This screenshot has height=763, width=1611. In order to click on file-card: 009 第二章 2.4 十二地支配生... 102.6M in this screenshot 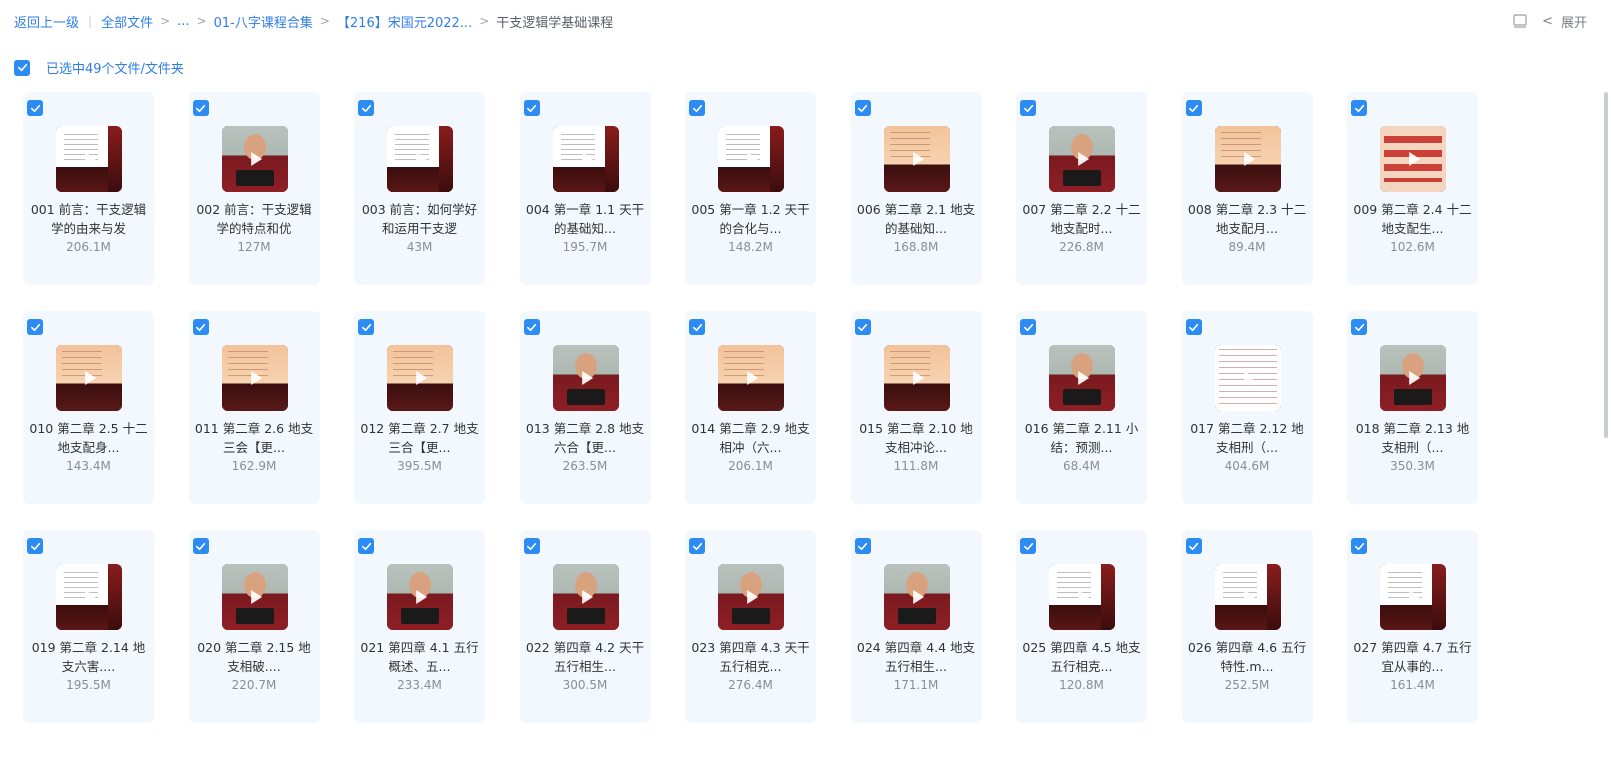, I will do `click(1412, 188)`.